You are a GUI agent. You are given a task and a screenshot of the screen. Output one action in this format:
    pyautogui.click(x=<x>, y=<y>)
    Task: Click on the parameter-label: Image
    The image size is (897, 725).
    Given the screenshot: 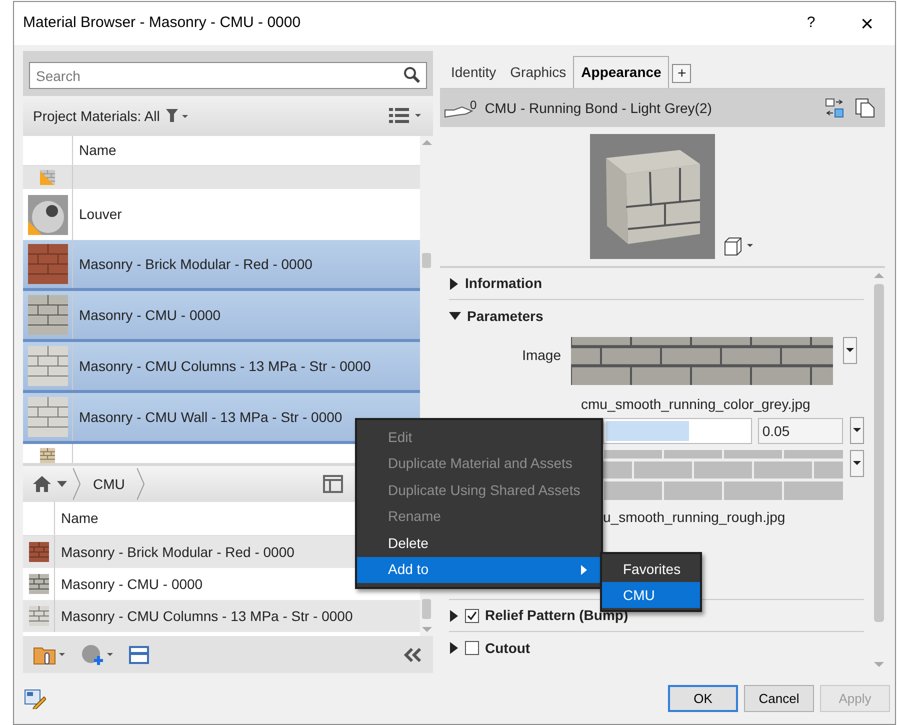 What is the action you would take?
    pyautogui.click(x=541, y=355)
    